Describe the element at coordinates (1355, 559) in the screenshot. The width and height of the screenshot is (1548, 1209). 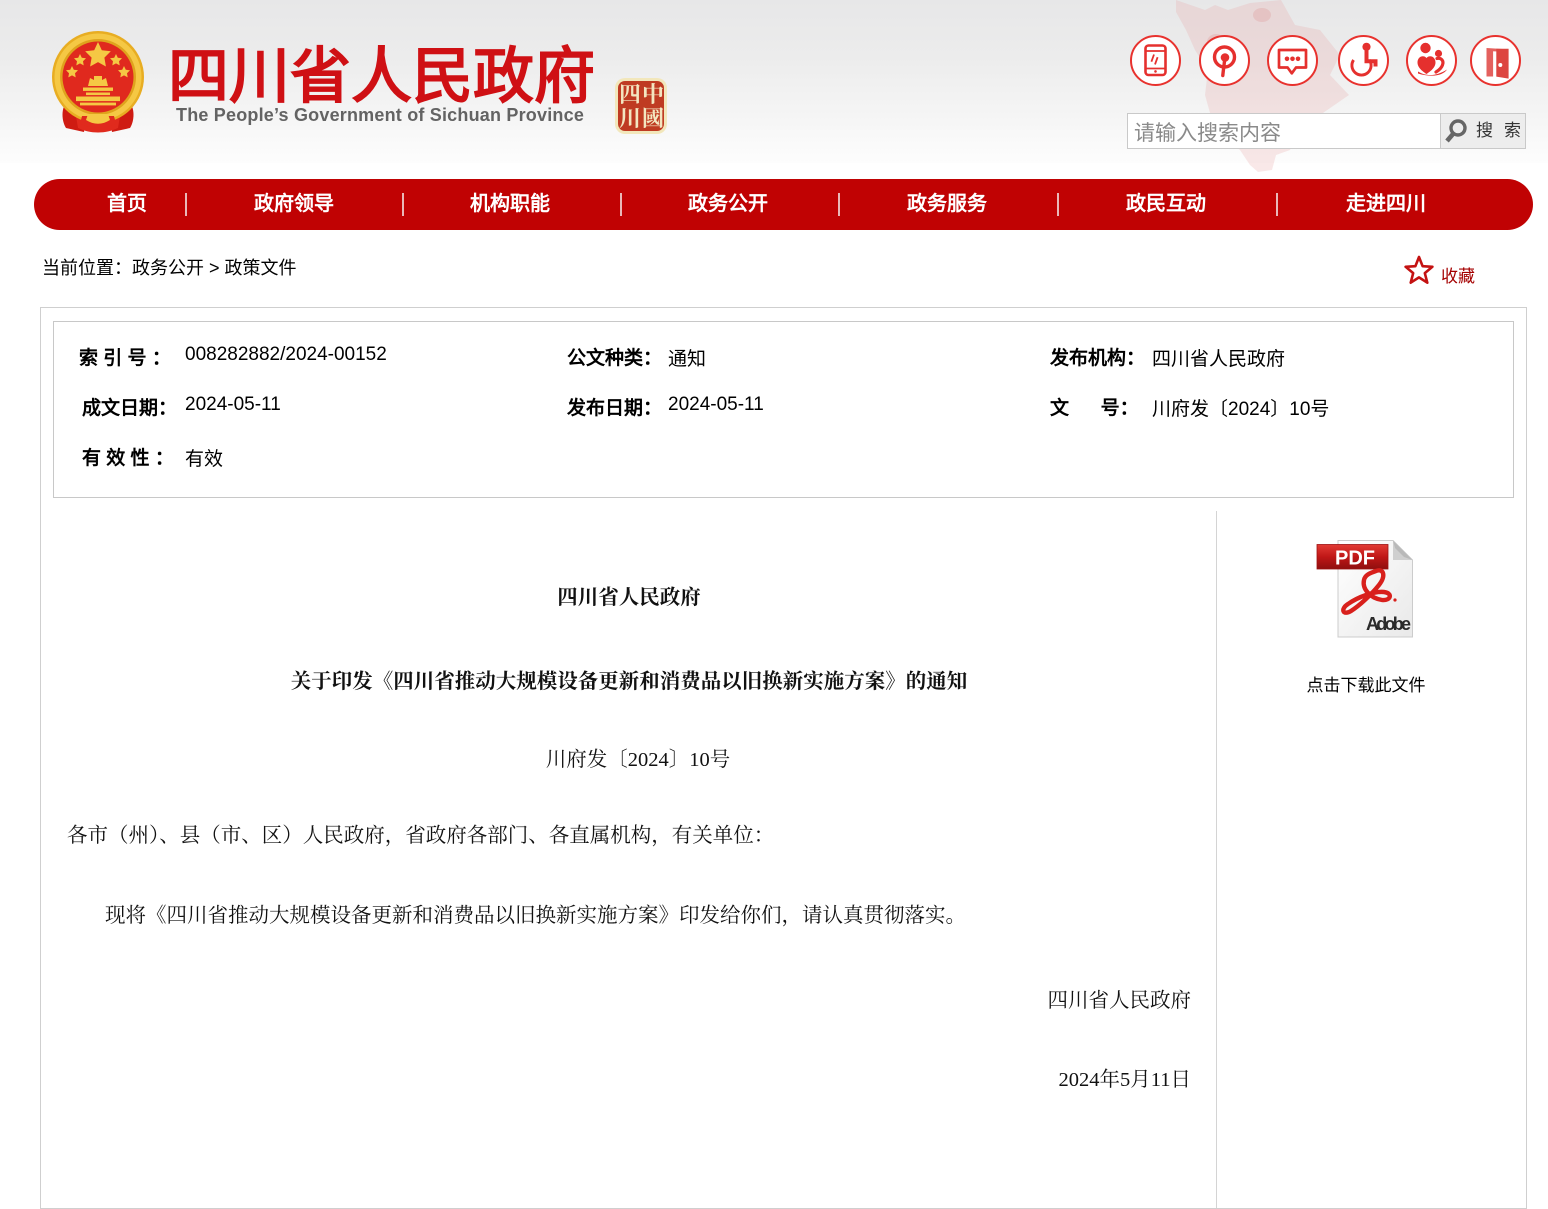
I see `svg-text: PDF` at that location.